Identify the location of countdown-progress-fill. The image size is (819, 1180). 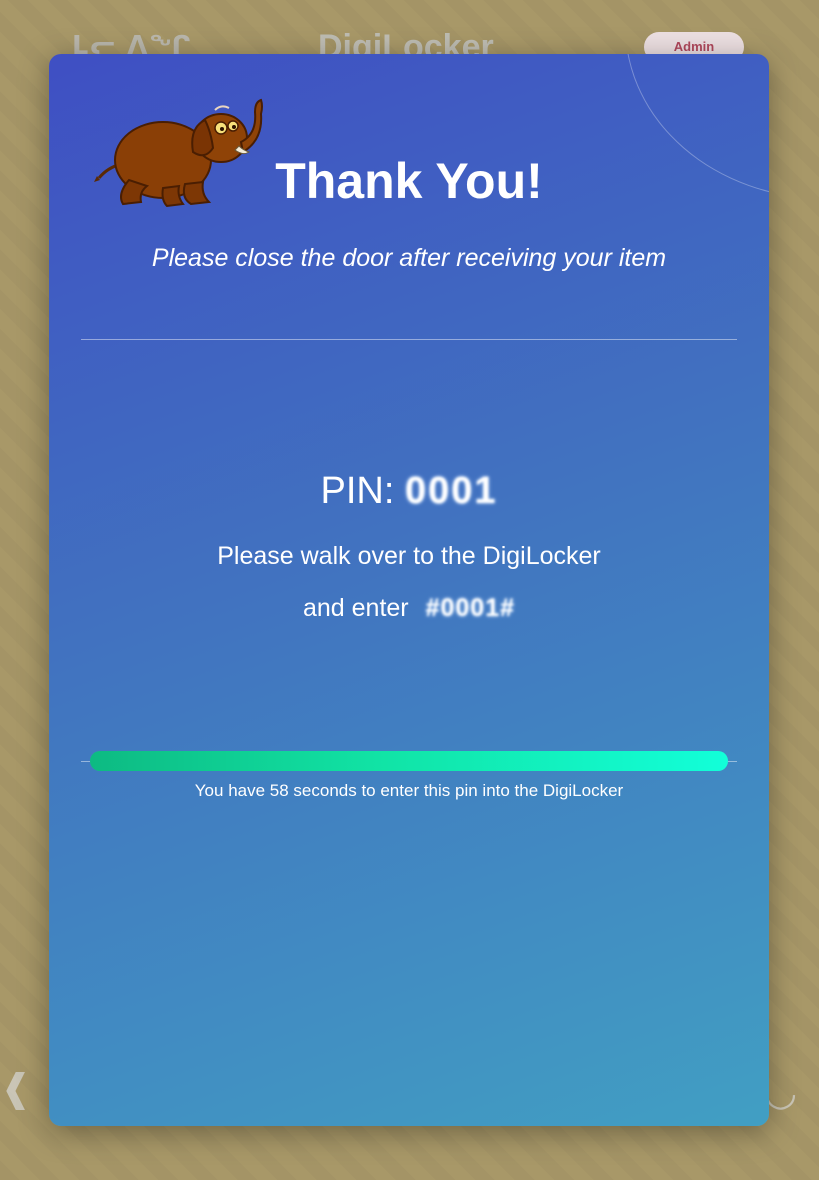
(409, 761).